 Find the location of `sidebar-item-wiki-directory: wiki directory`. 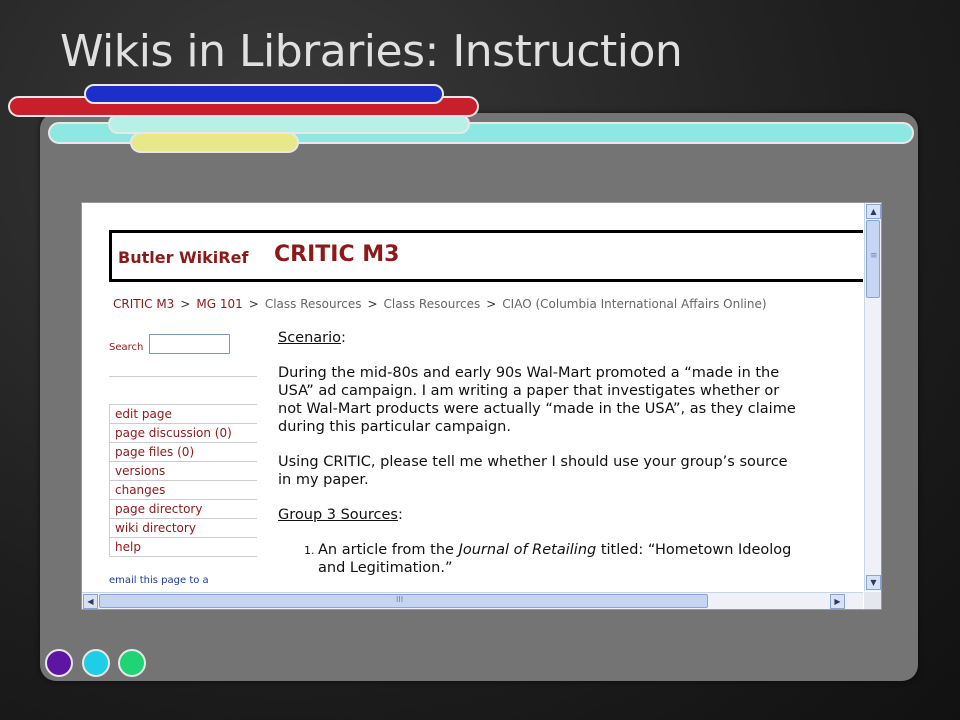

sidebar-item-wiki-directory: wiki directory is located at coordinates (183, 528).